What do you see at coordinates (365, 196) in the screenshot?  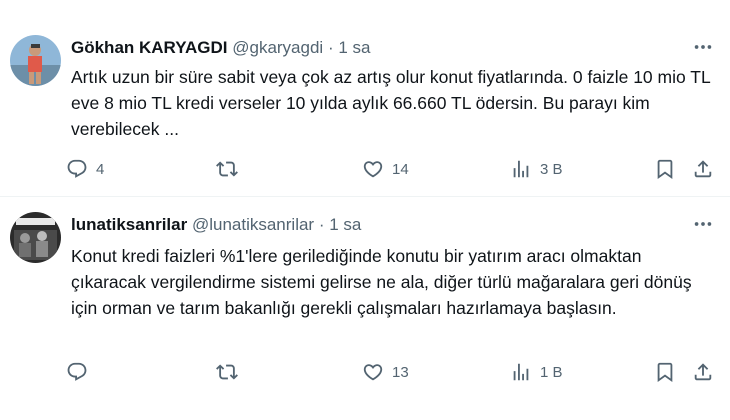 I see `divider` at bounding box center [365, 196].